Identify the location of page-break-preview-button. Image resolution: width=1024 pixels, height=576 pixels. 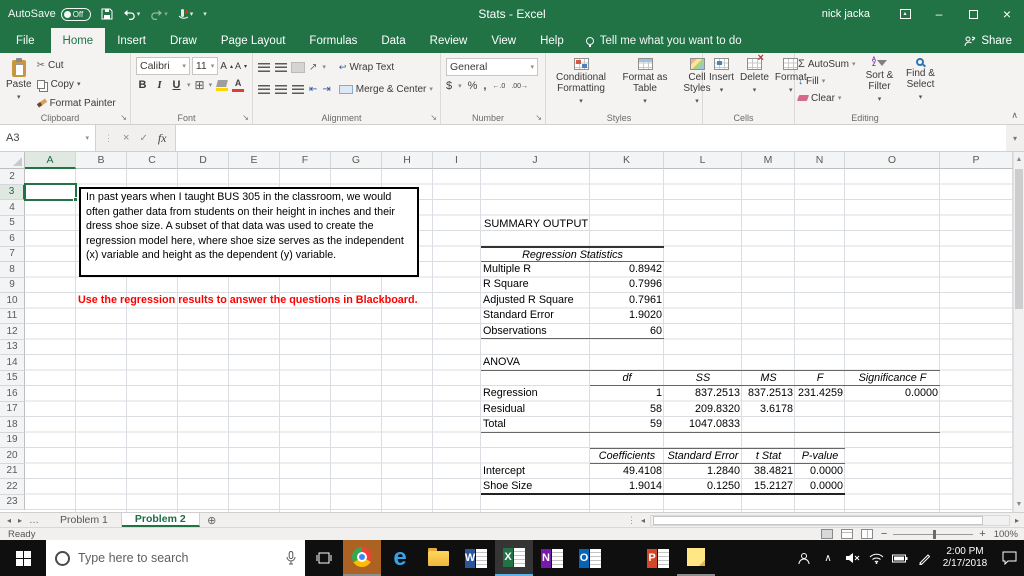
(866, 534).